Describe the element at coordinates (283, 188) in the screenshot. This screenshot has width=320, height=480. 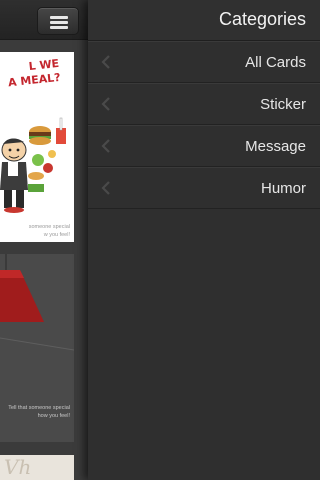
I see `category-label: Humor` at that location.